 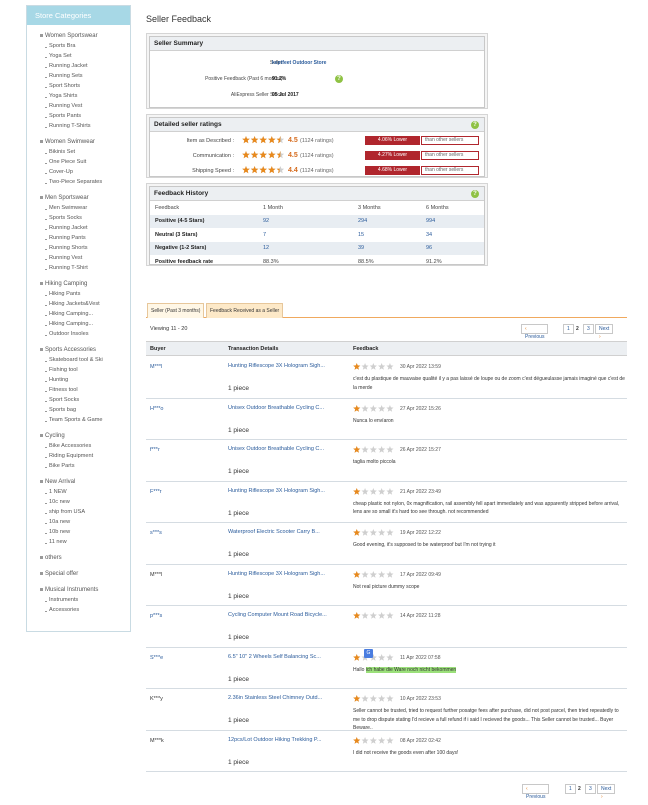 I want to click on buyer-name: S***e, so click(x=156, y=658).